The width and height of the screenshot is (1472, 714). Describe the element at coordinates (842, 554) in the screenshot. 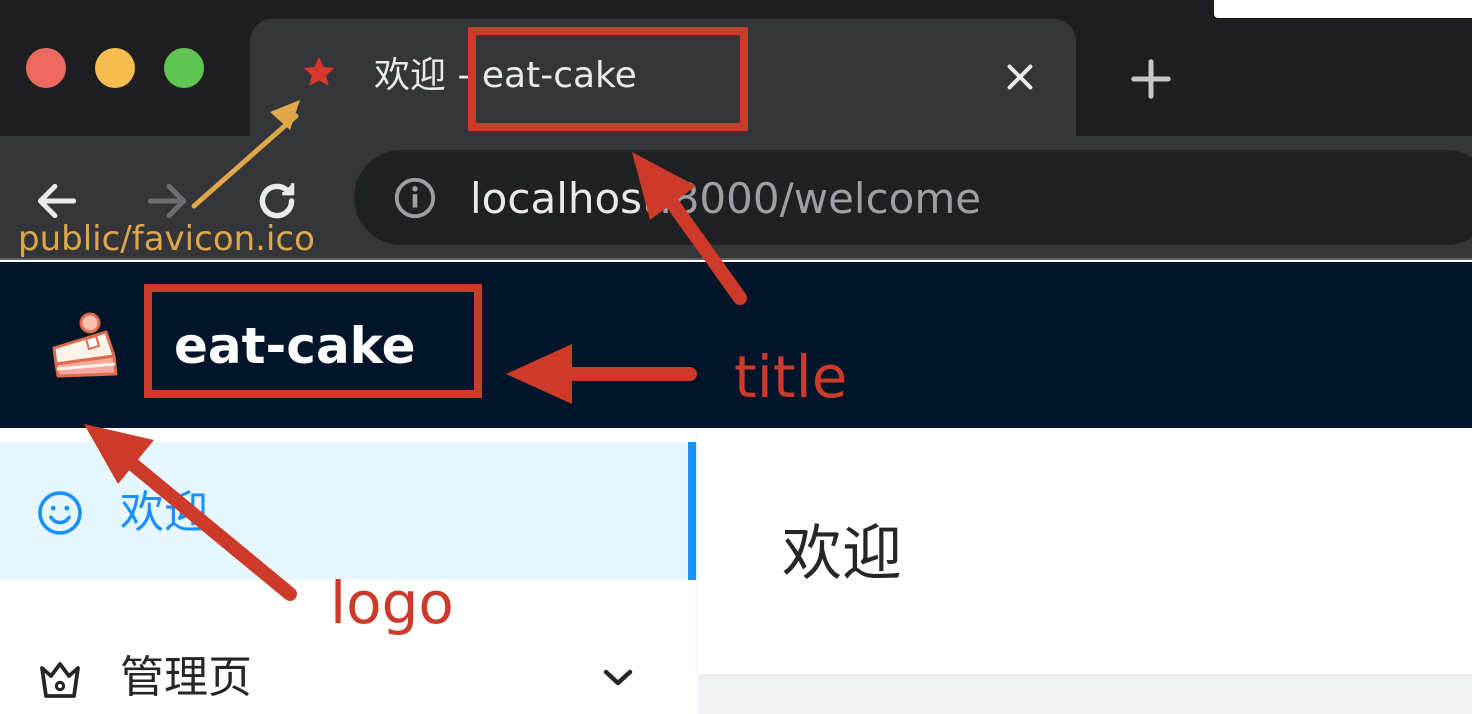

I see `page-title: 欢迎` at that location.